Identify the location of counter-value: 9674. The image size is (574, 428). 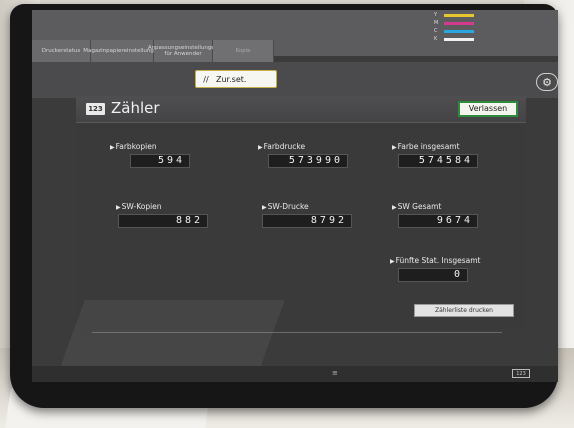
(438, 221).